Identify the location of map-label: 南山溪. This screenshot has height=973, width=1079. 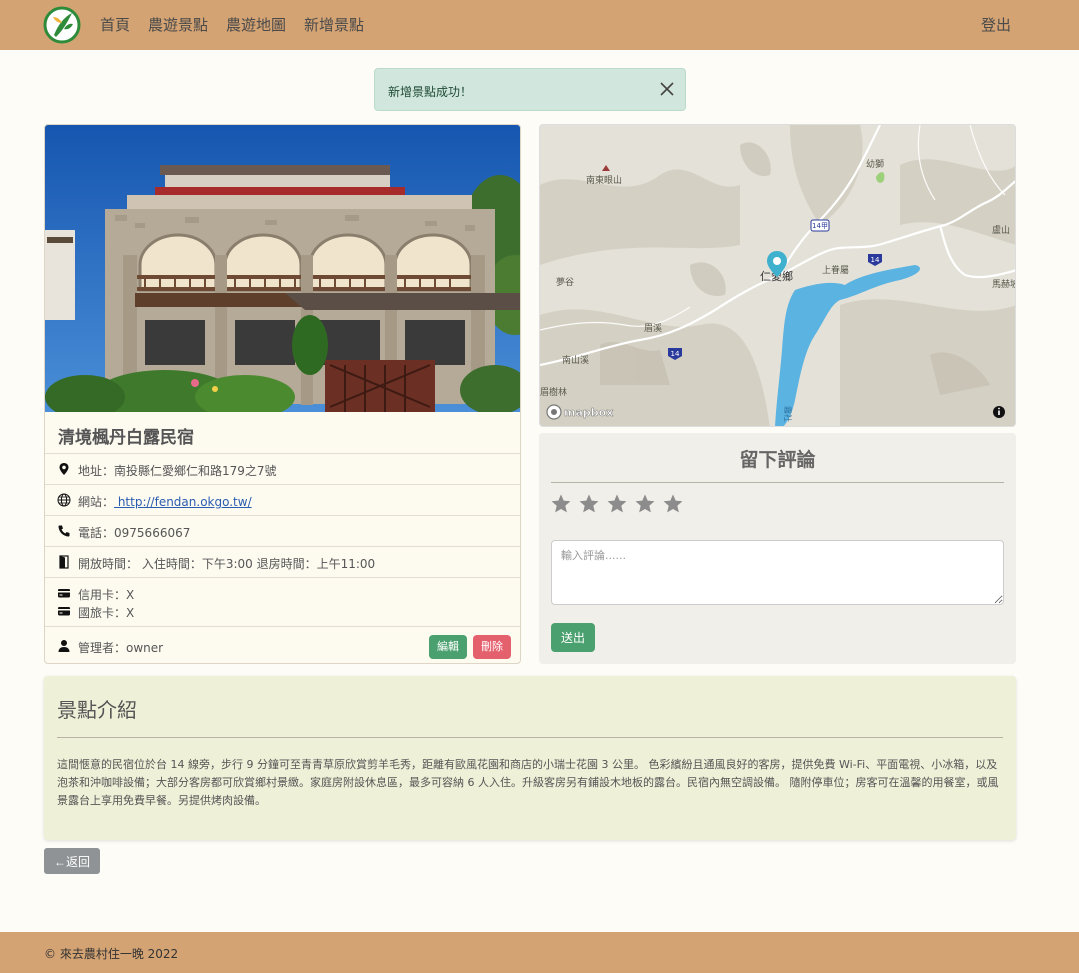
(575, 360).